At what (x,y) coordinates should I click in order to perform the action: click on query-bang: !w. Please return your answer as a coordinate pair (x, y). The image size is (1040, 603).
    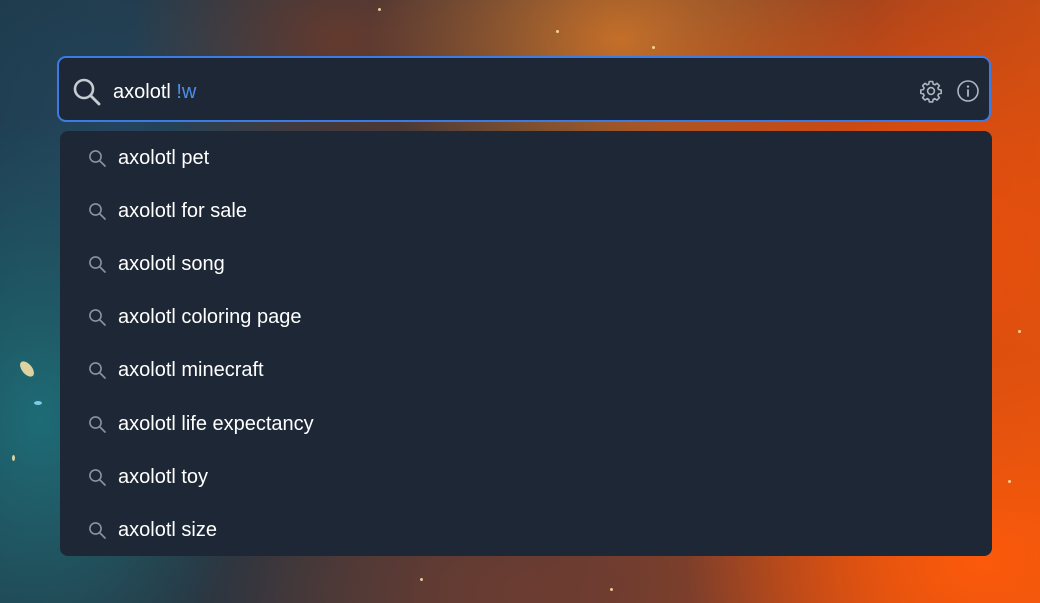
    Looking at the image, I should click on (186, 92).